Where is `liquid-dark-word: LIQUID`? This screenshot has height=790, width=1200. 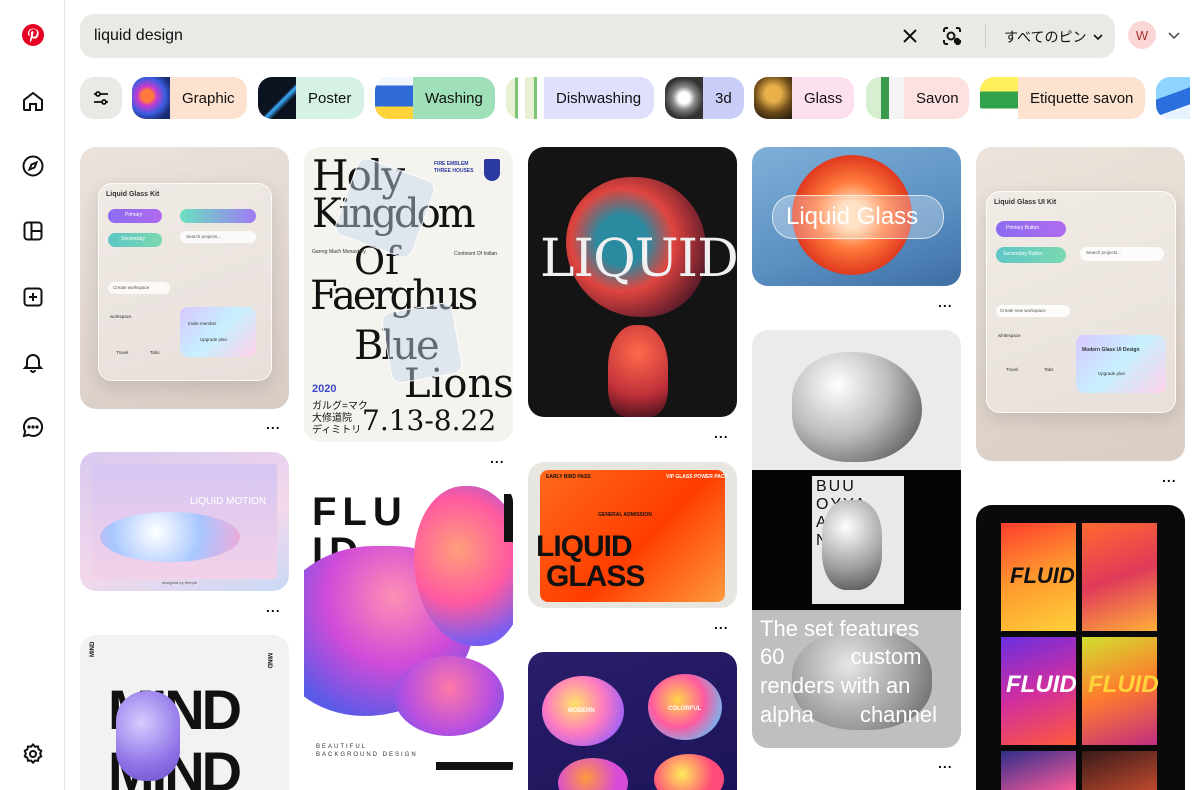 liquid-dark-word: LIQUID is located at coordinates (638, 259).